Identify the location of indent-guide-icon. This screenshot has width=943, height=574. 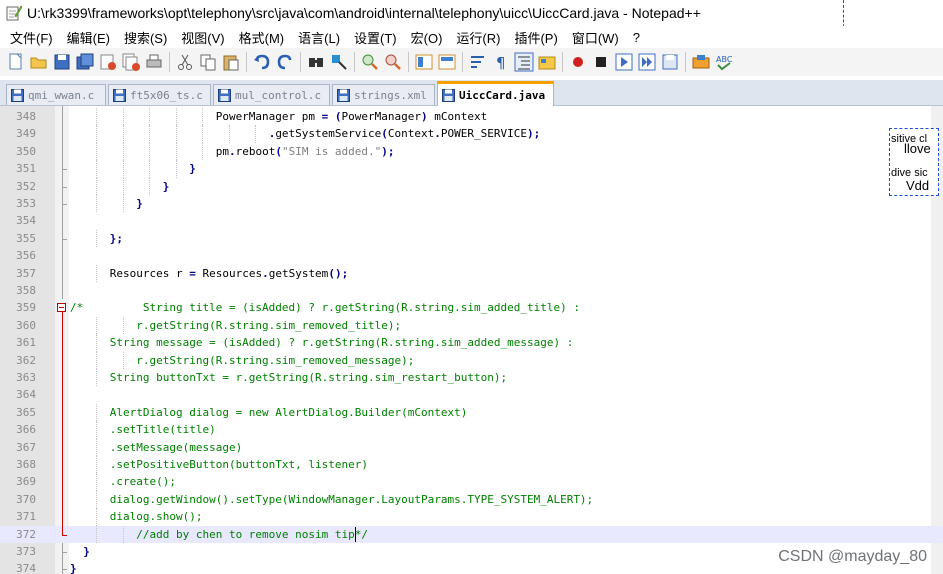
(524, 62).